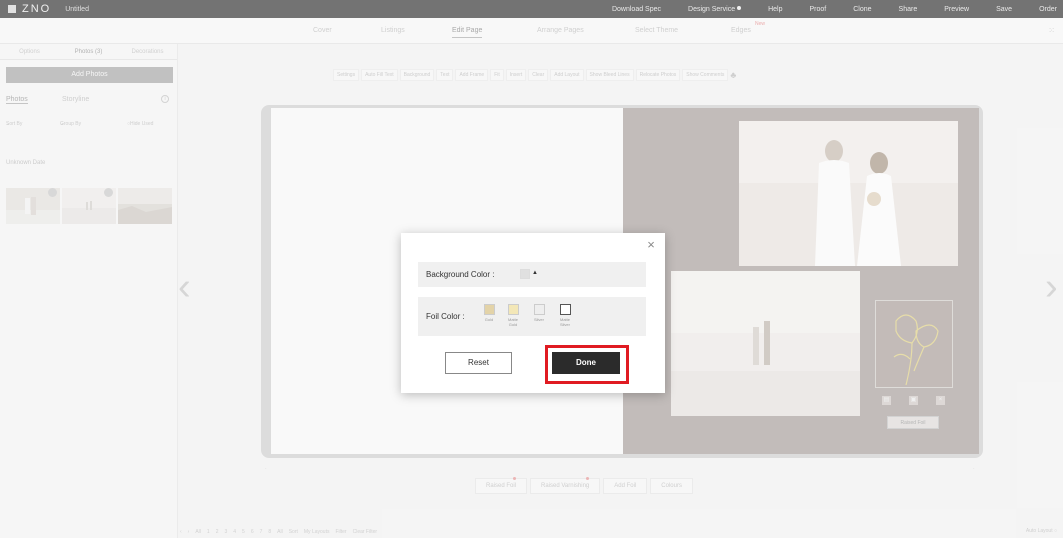  I want to click on background-color-row: Background Color : ▲, so click(532, 274).